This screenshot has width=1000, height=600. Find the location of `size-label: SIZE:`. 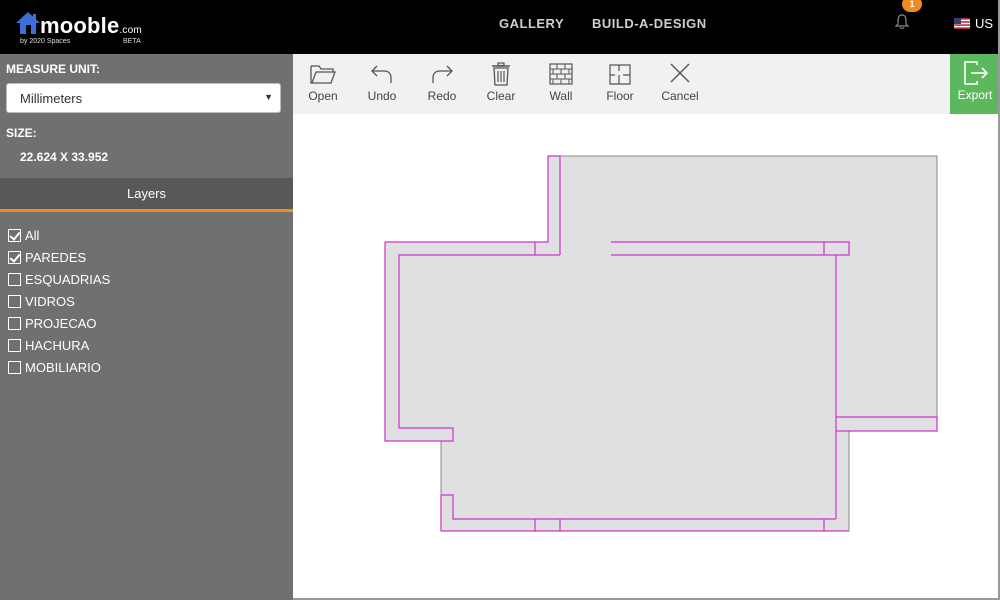

size-label: SIZE: is located at coordinates (21, 133).